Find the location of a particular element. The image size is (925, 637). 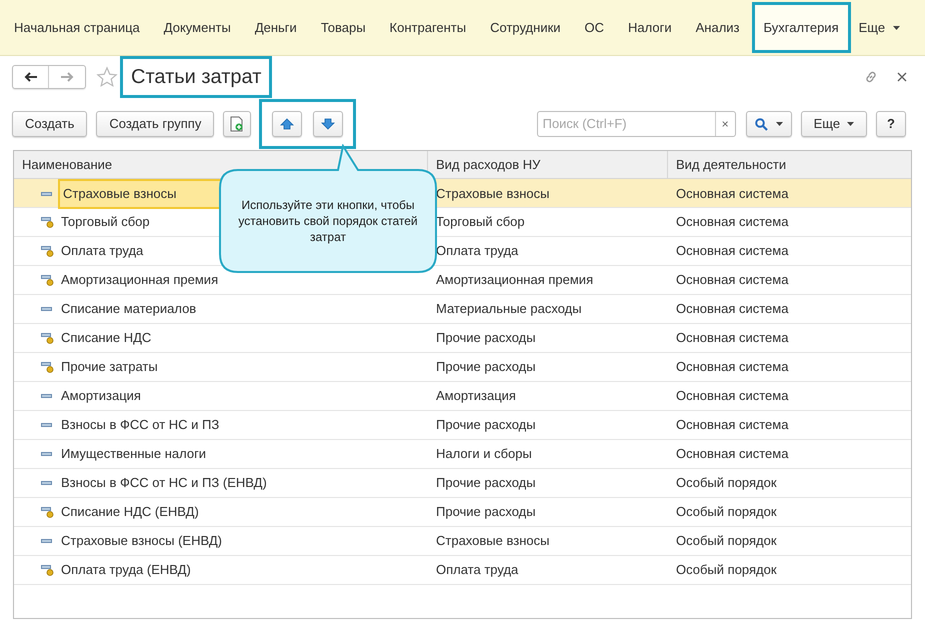

callout-tooltip: Используйте эти кнопки, чтобы установить свой порядок статей затрат is located at coordinates (328, 209).